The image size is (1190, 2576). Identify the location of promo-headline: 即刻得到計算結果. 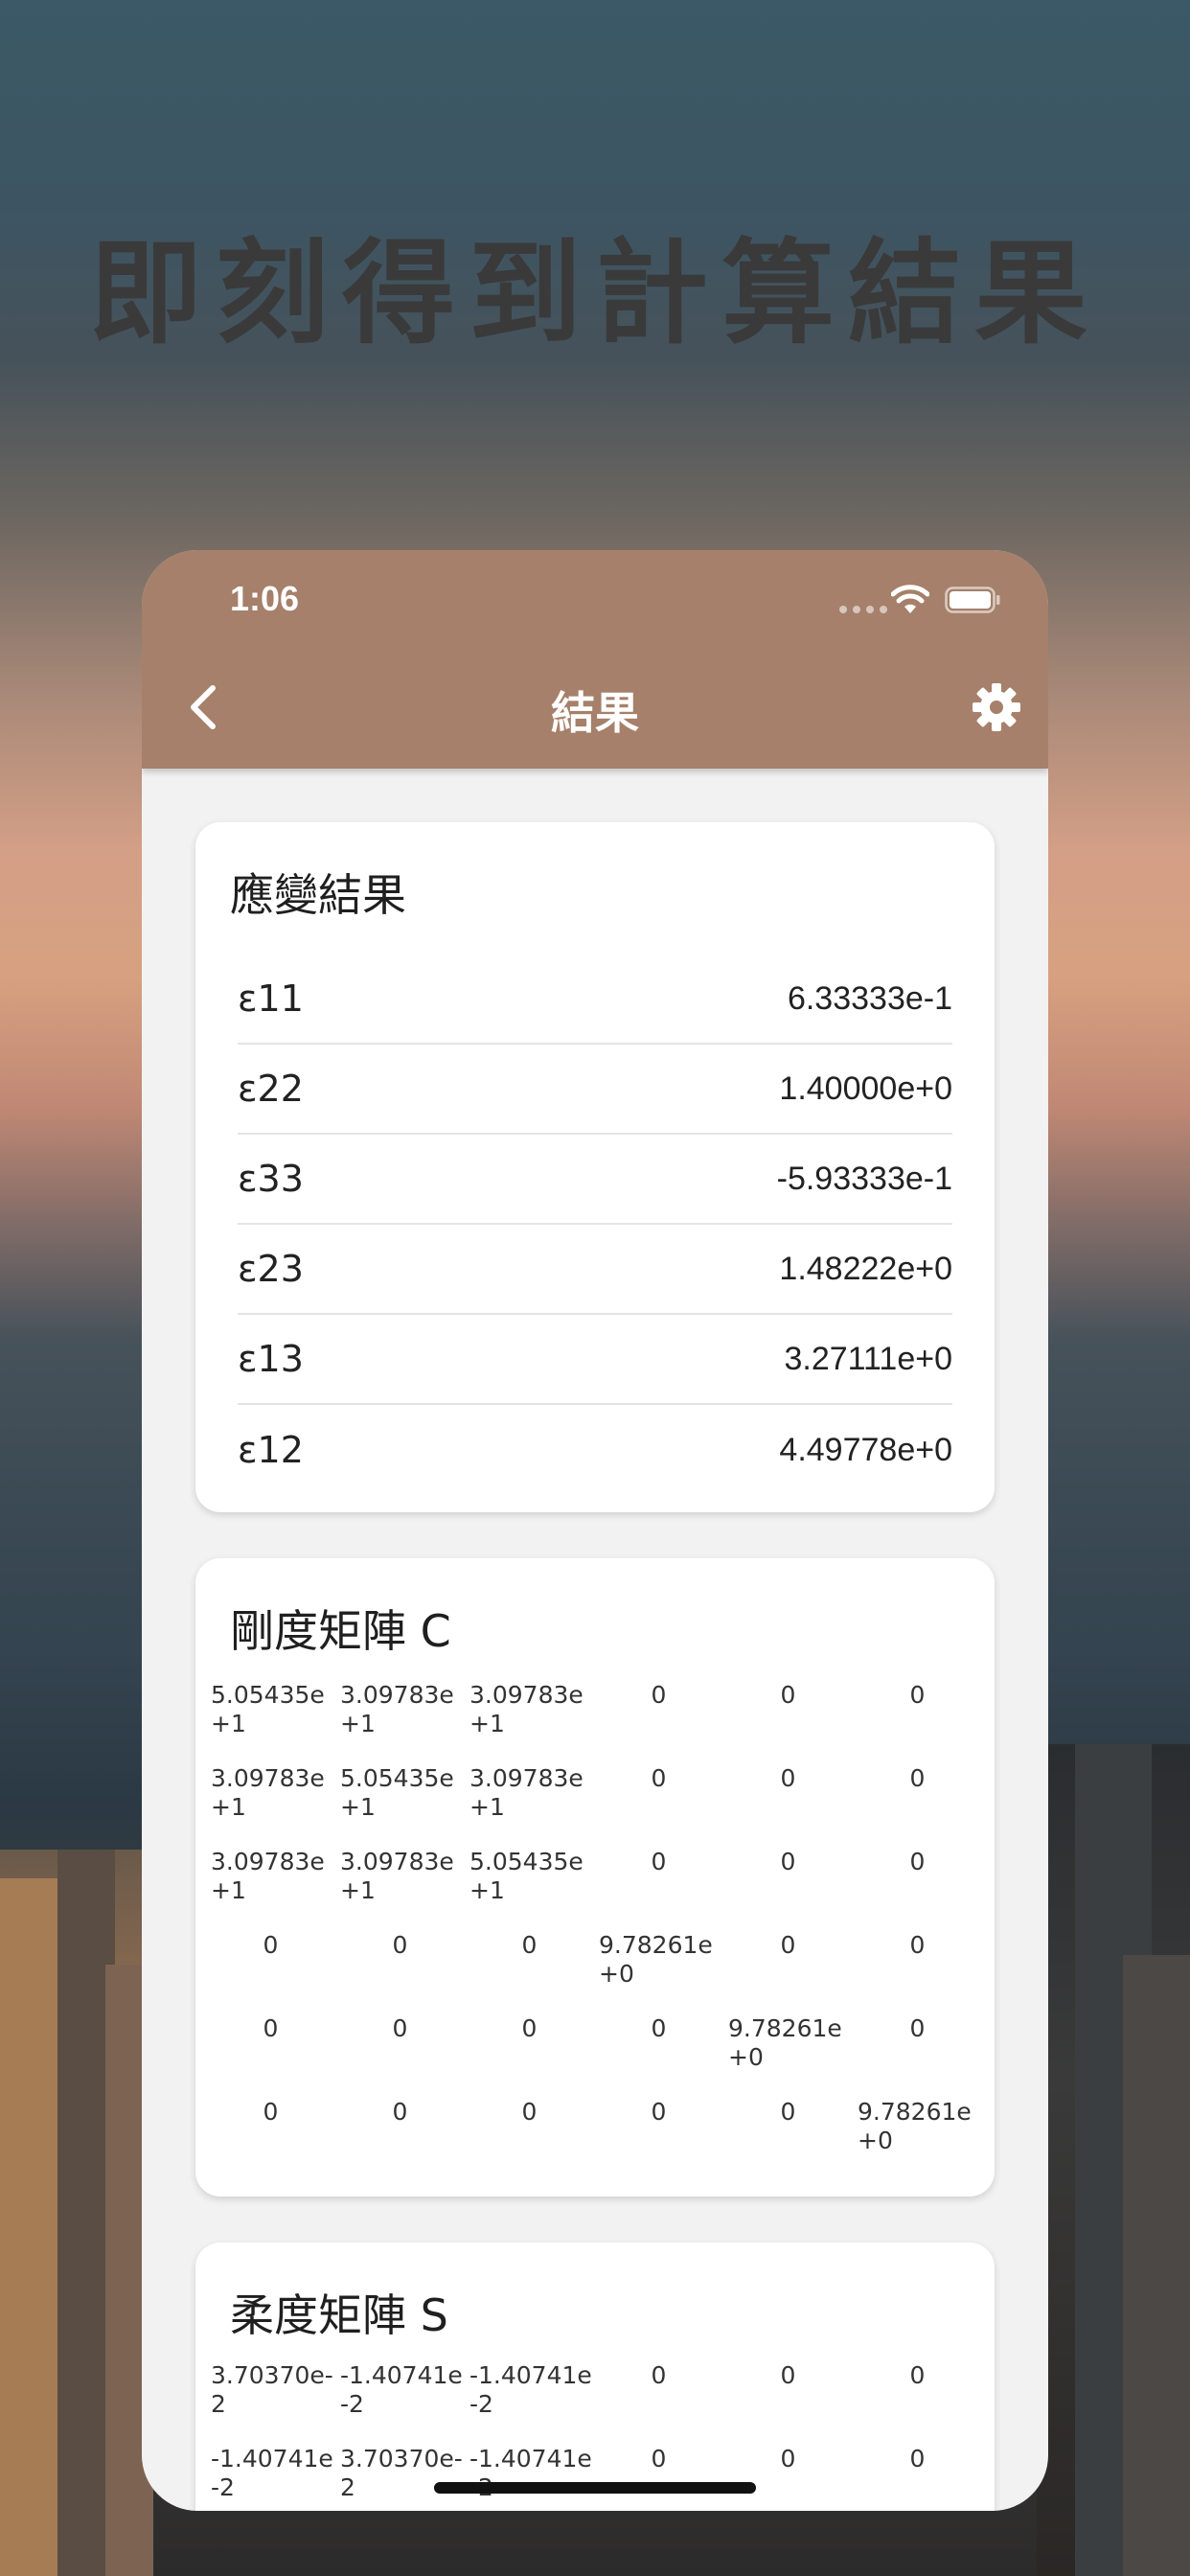
(594, 293).